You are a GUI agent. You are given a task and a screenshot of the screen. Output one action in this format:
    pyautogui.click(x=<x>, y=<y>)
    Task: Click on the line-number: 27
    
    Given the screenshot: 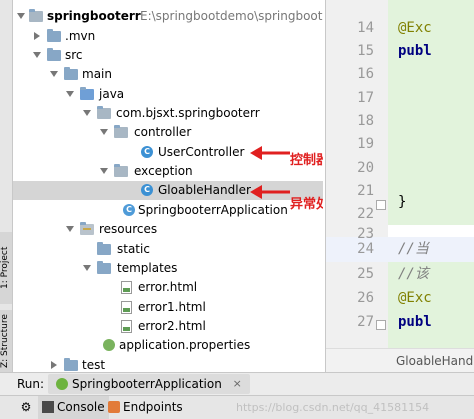 What is the action you would take?
    pyautogui.click(x=365, y=322)
    